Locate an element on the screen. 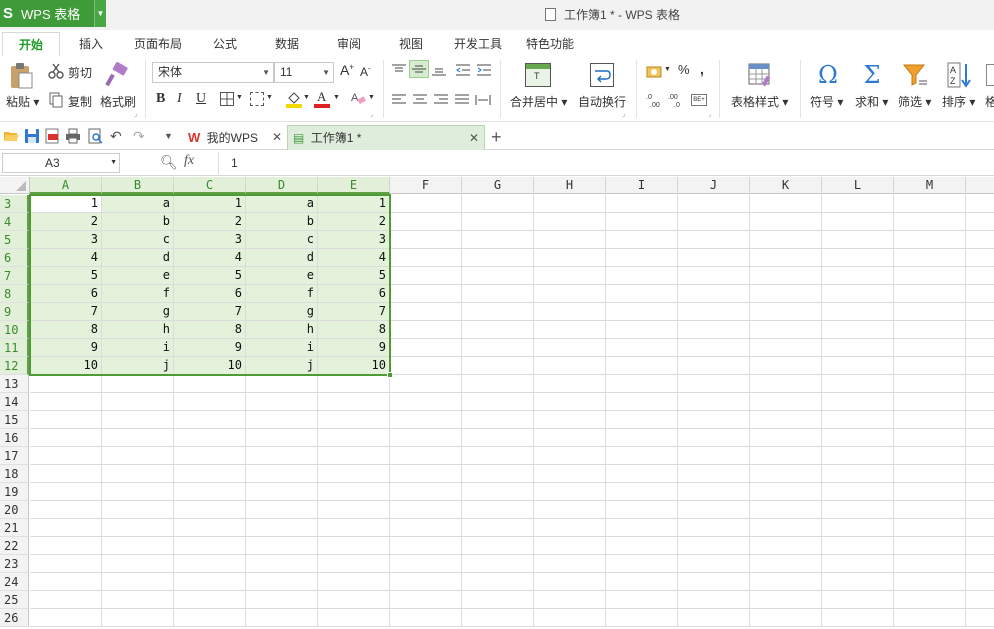 This screenshot has width=994, height=629. cell: 3 is located at coordinates (210, 240).